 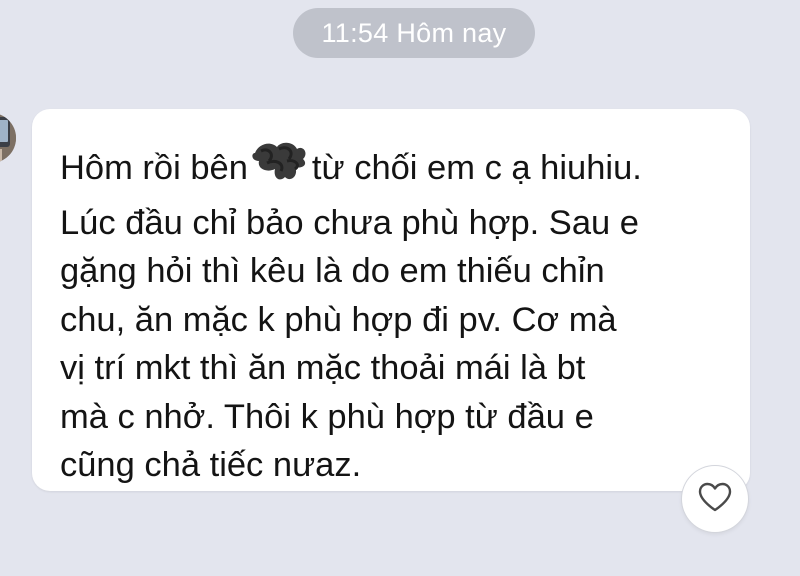 What do you see at coordinates (349, 222) in the screenshot?
I see `message-line: Lúc đầu chỉ bảo chưa phù hợp. Sau e` at bounding box center [349, 222].